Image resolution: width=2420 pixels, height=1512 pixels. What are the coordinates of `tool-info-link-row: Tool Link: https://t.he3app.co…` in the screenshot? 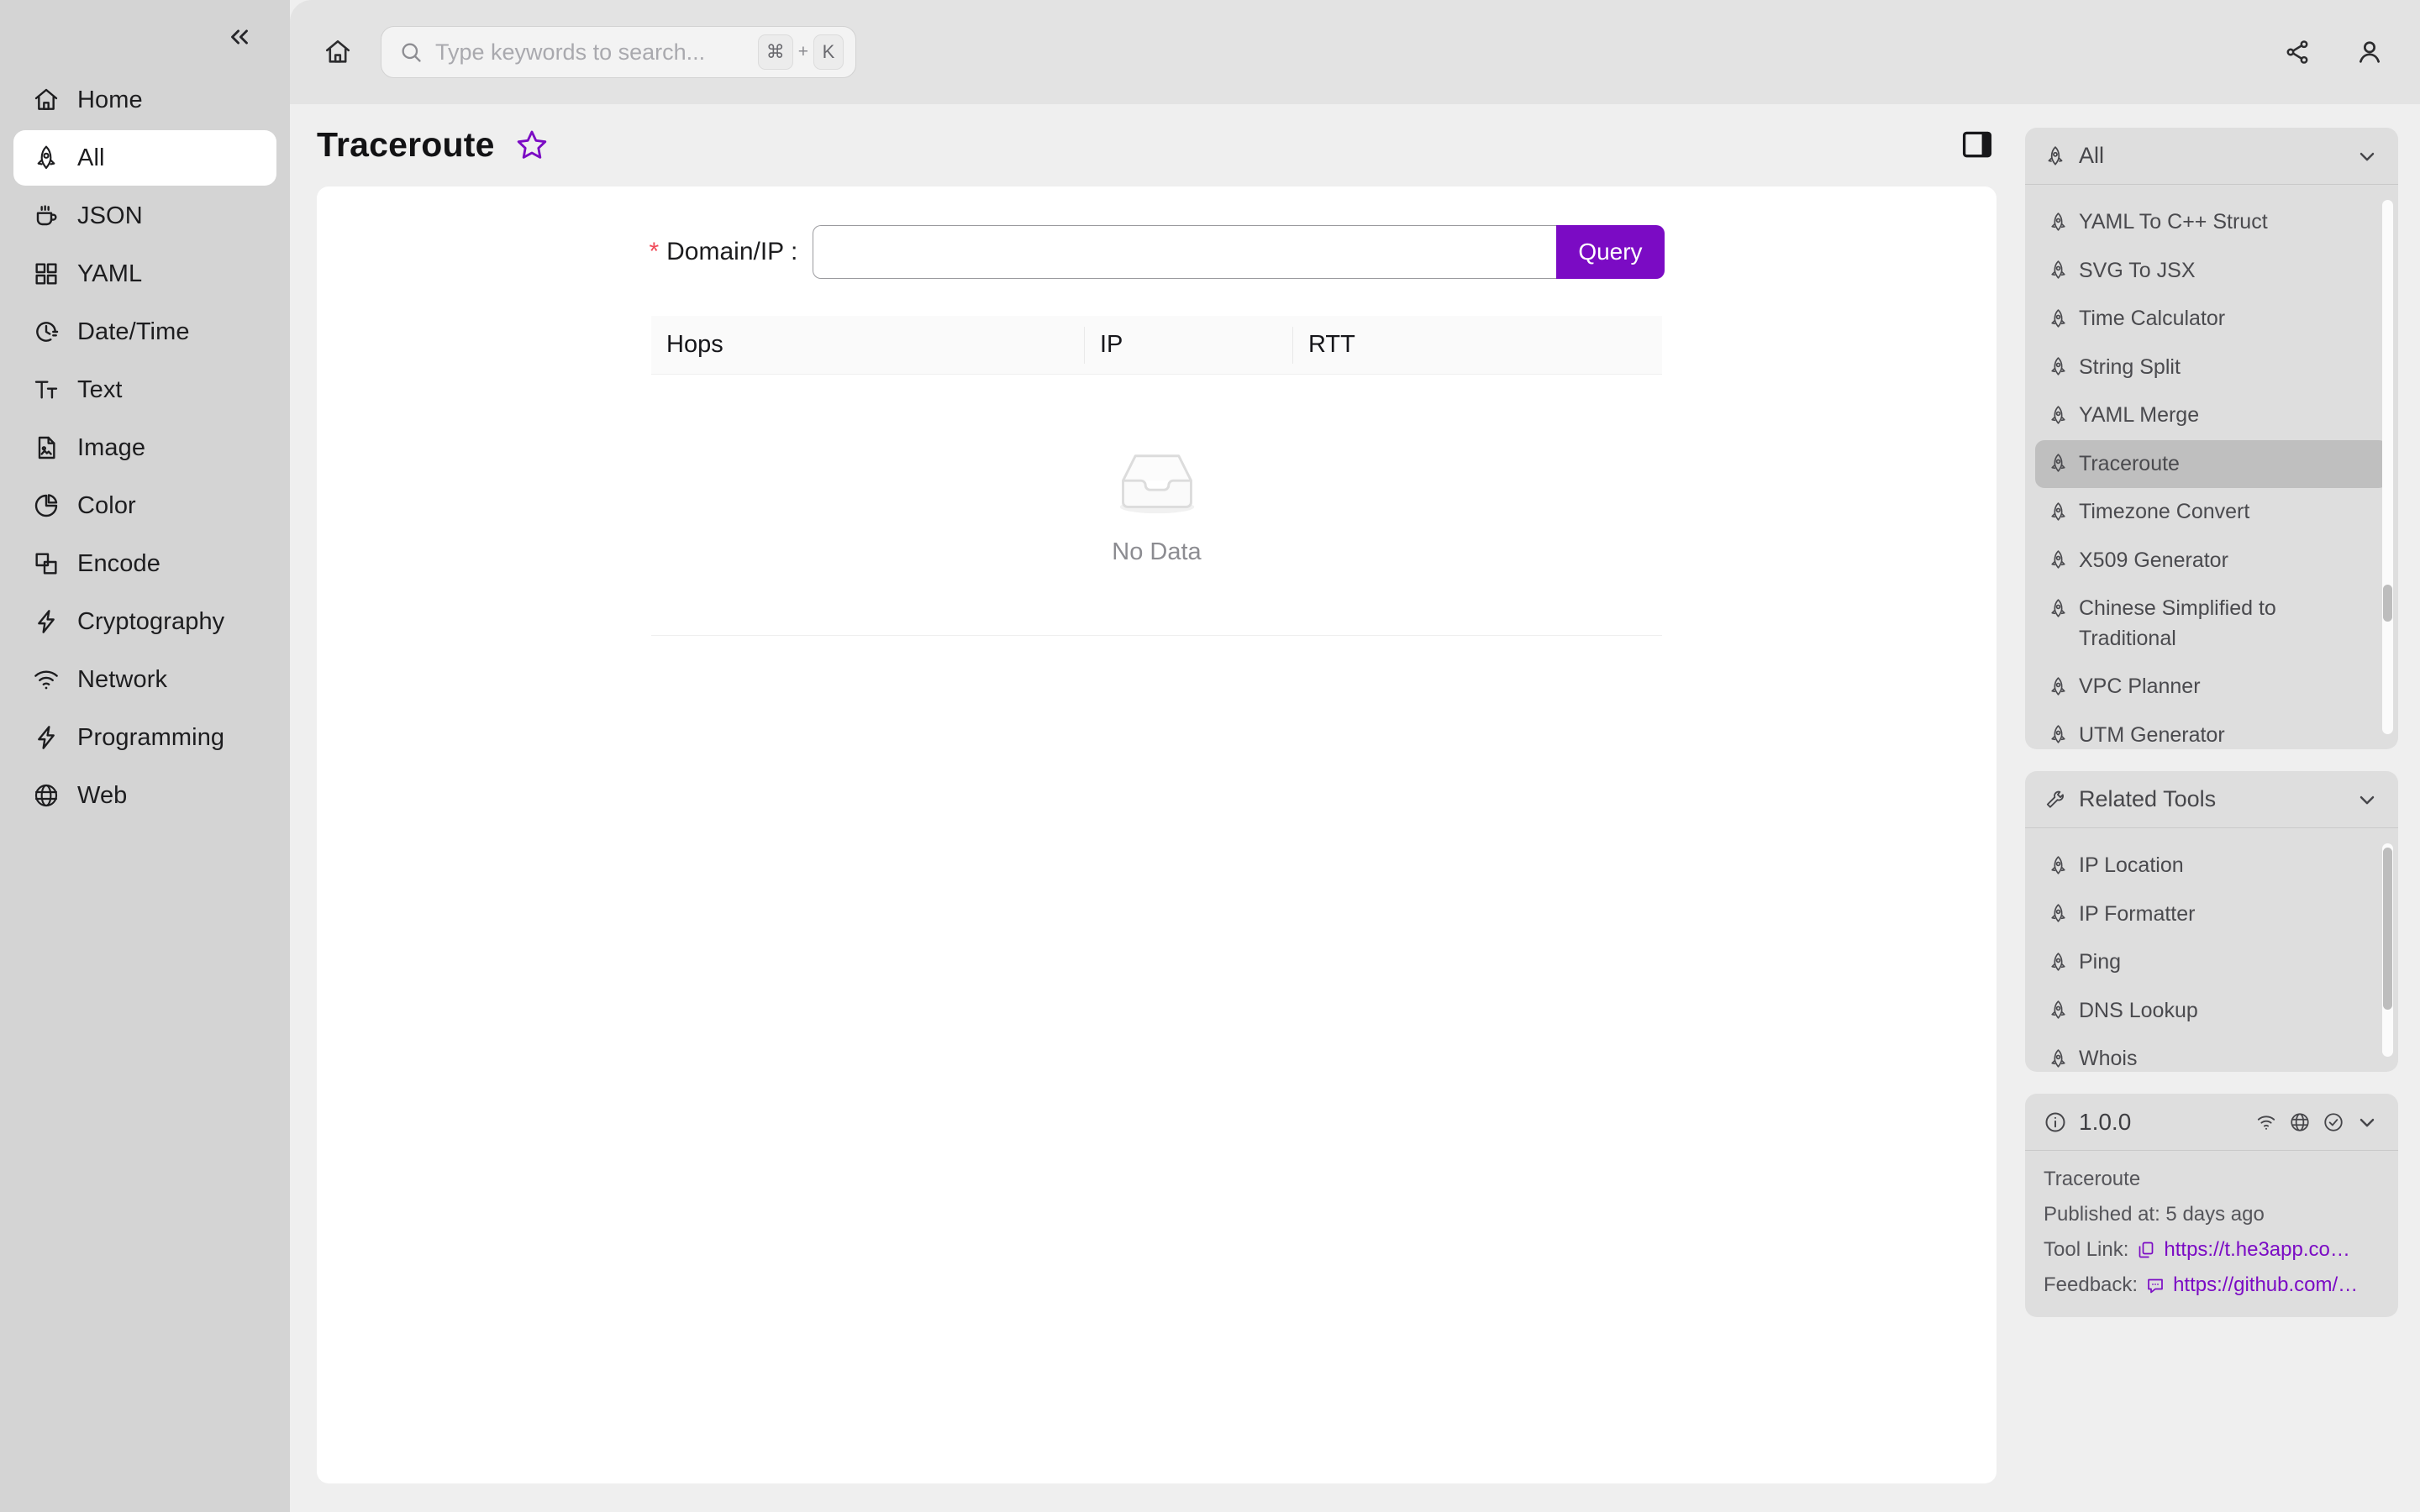 It's located at (2212, 1250).